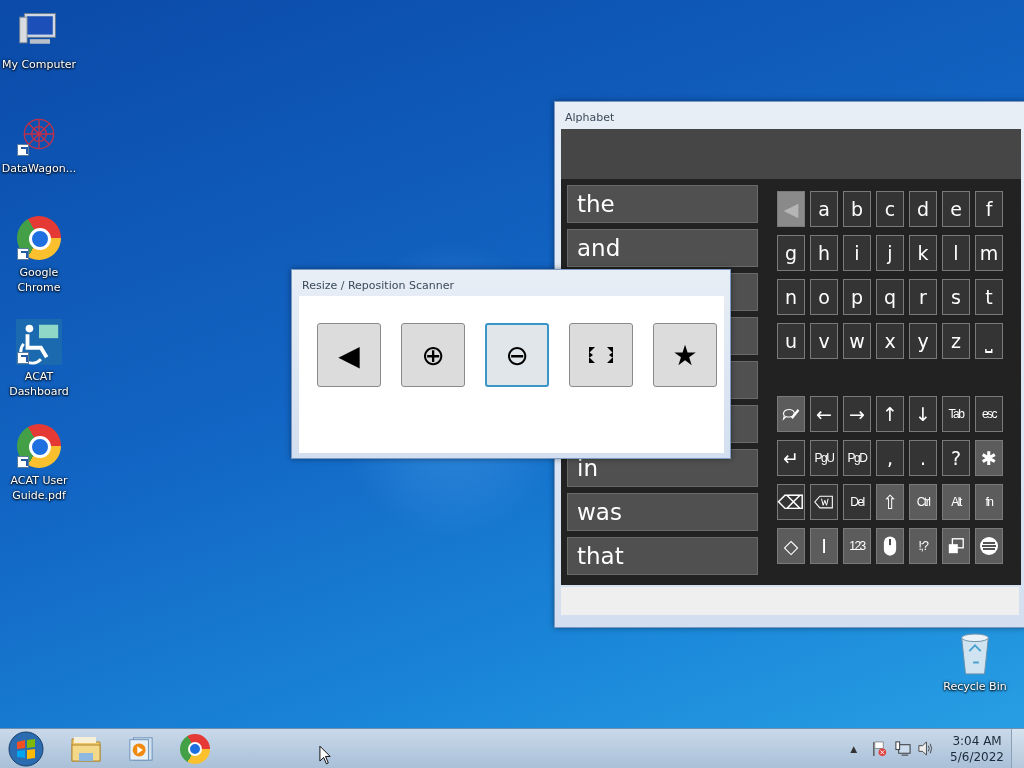 The height and width of the screenshot is (768, 1024). Describe the element at coordinates (824, 209) in the screenshot. I see `key: a` at that location.